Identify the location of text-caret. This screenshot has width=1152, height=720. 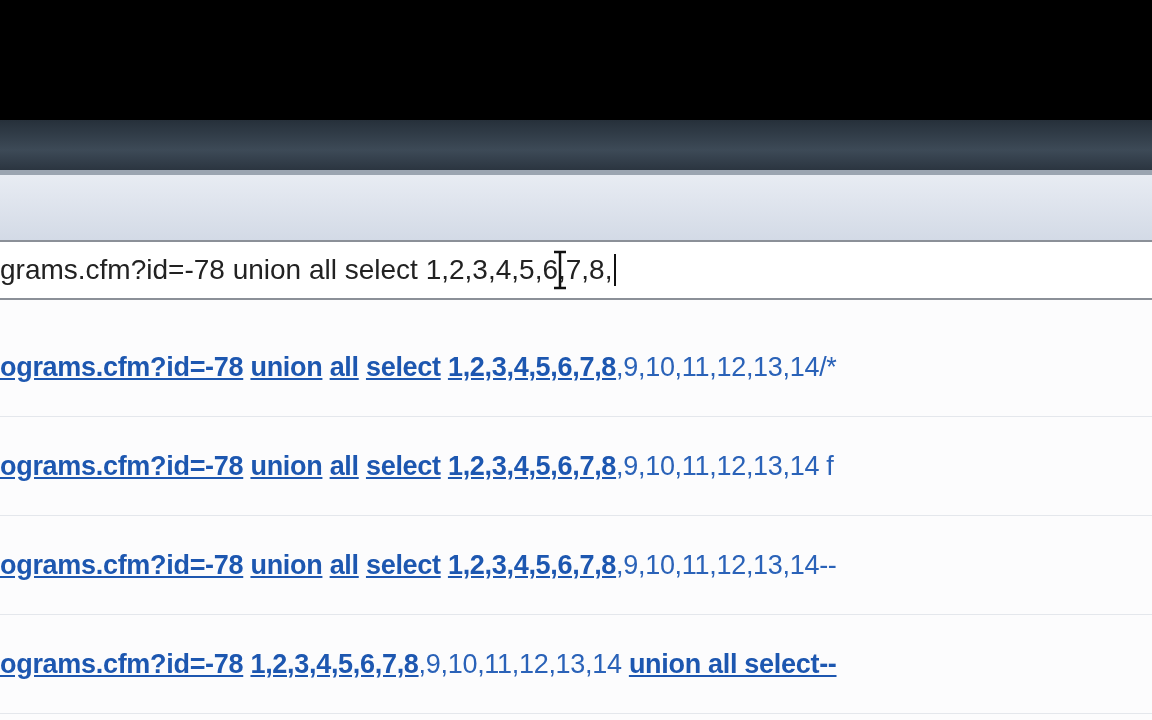
(615, 270).